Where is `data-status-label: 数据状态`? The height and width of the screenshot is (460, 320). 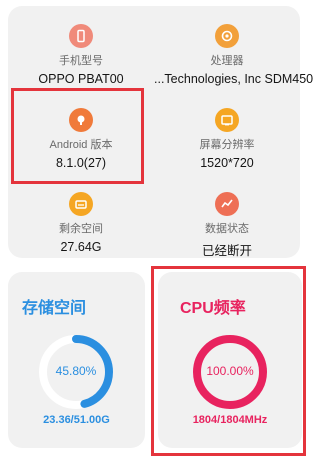
data-status-label: 数据状态 is located at coordinates (227, 229).